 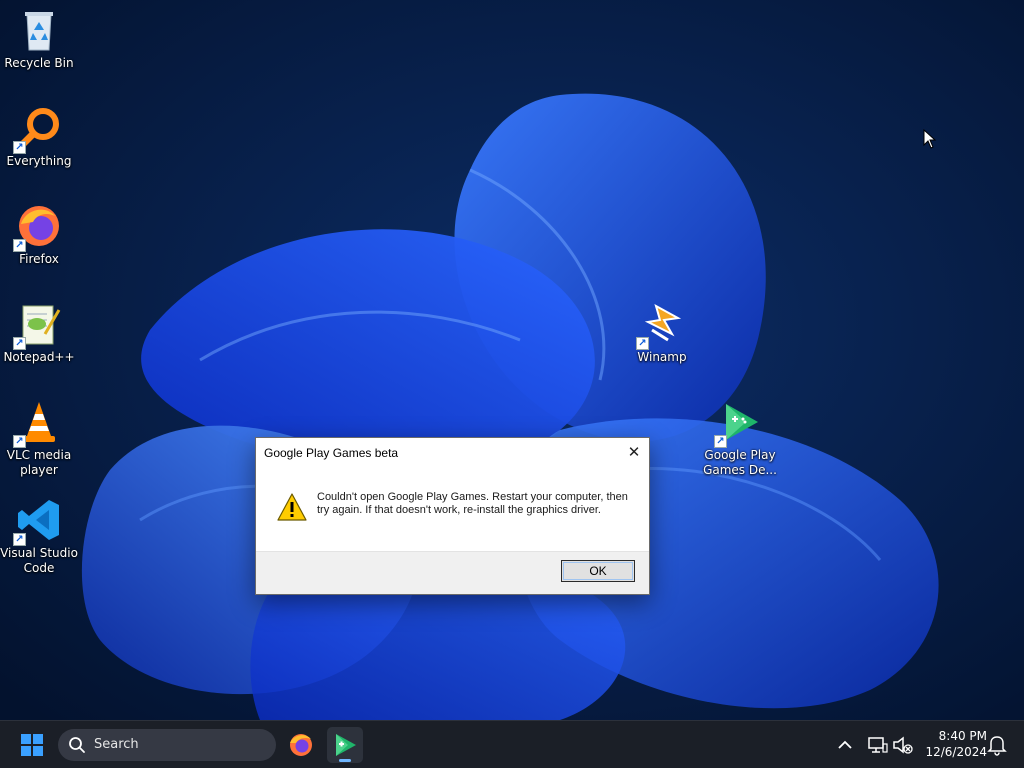 I want to click on taskbar-clock: 8:40 PM 12/6/2024, so click(x=953, y=744).